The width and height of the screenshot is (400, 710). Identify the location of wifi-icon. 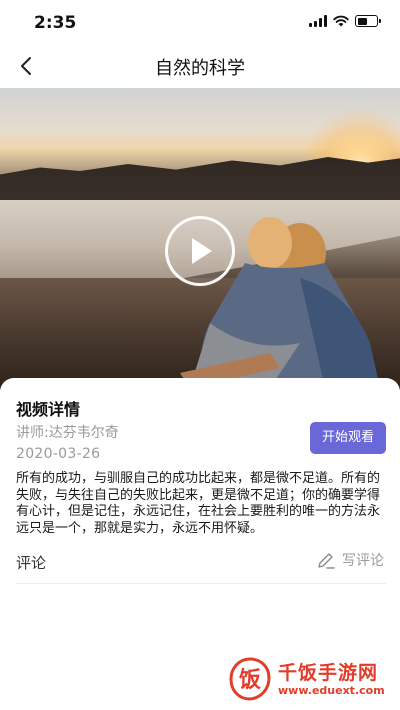
(341, 21).